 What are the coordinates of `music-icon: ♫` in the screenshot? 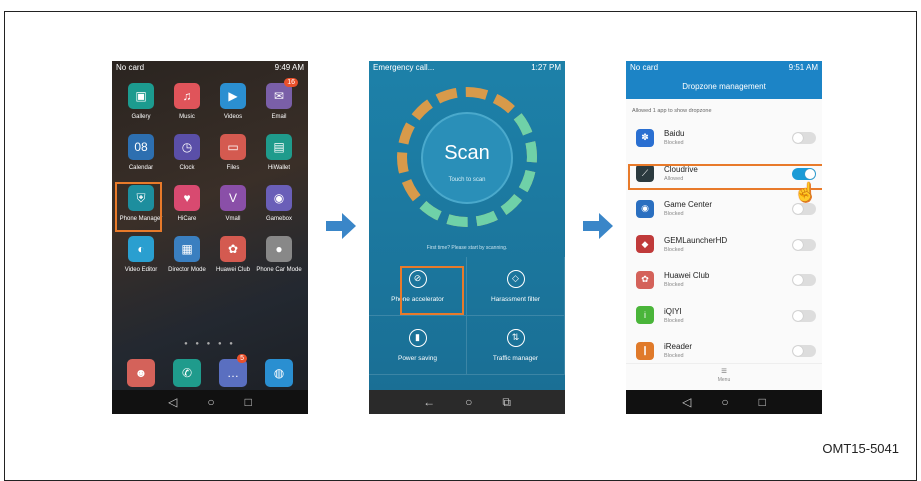 It's located at (187, 96).